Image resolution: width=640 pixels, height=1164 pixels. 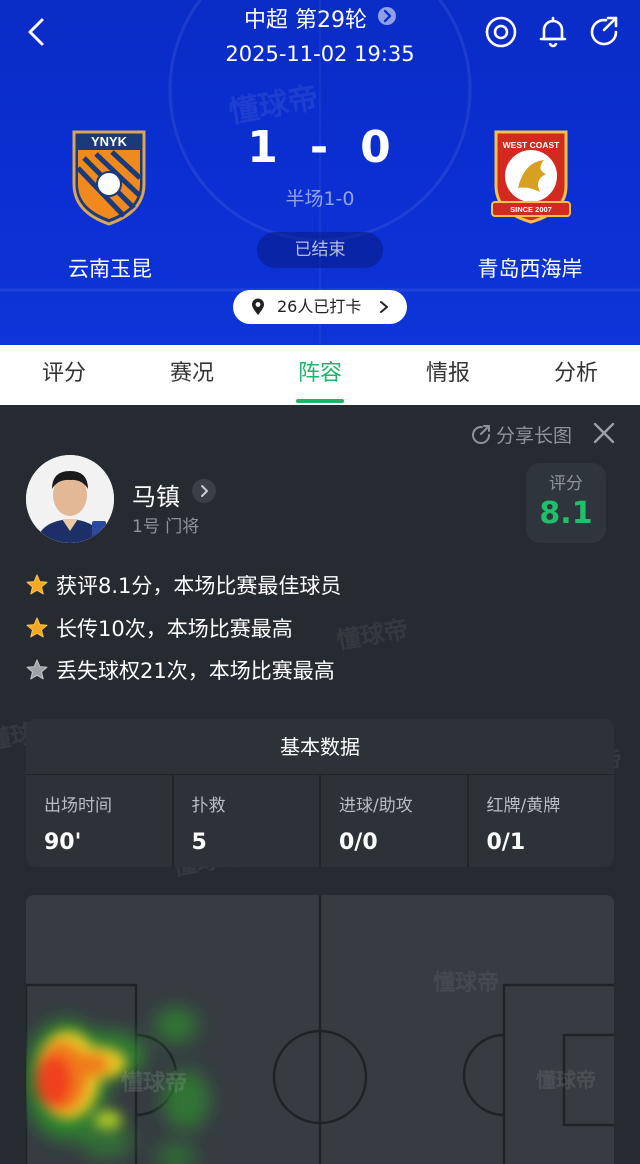 I want to click on highlight-item: 长传10次，本场比赛最高, so click(x=159, y=629).